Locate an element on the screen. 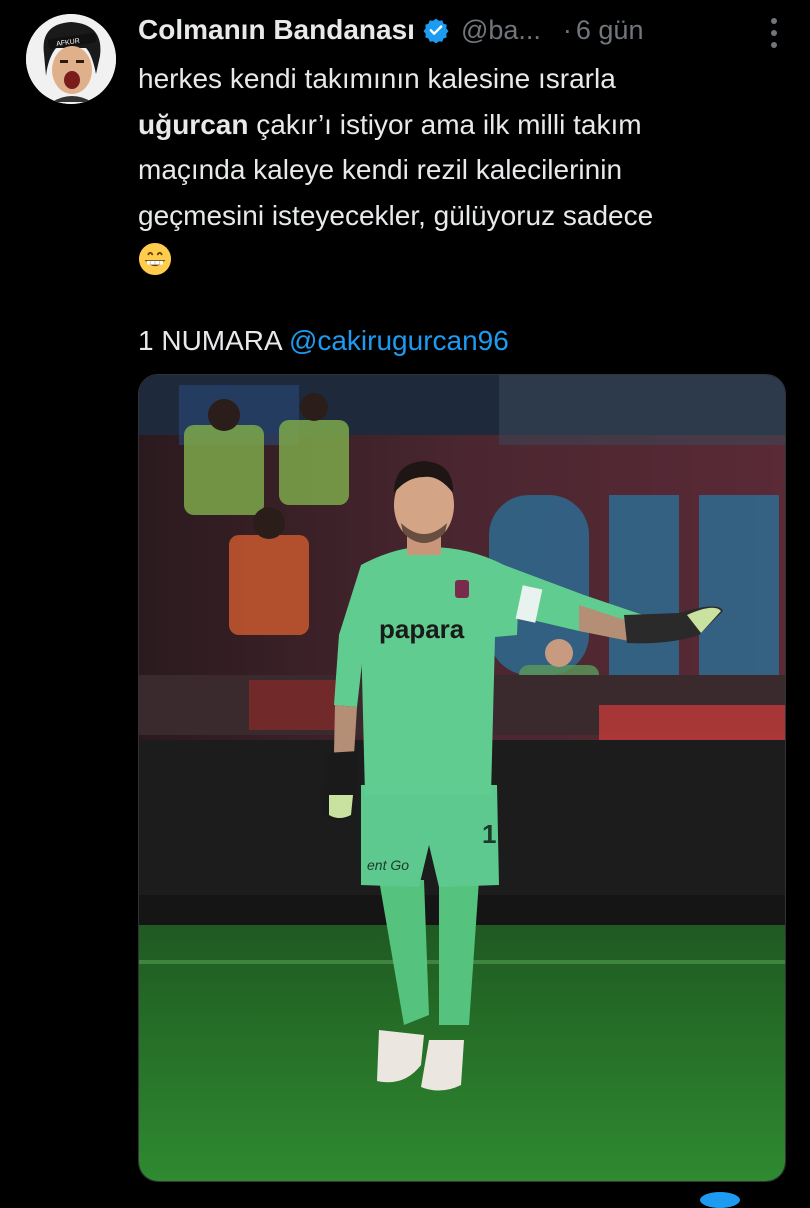 The width and height of the screenshot is (810, 1208). tweet-header: Colmanın Bandanası @ba... · 6 gün is located at coordinates (454, 30).